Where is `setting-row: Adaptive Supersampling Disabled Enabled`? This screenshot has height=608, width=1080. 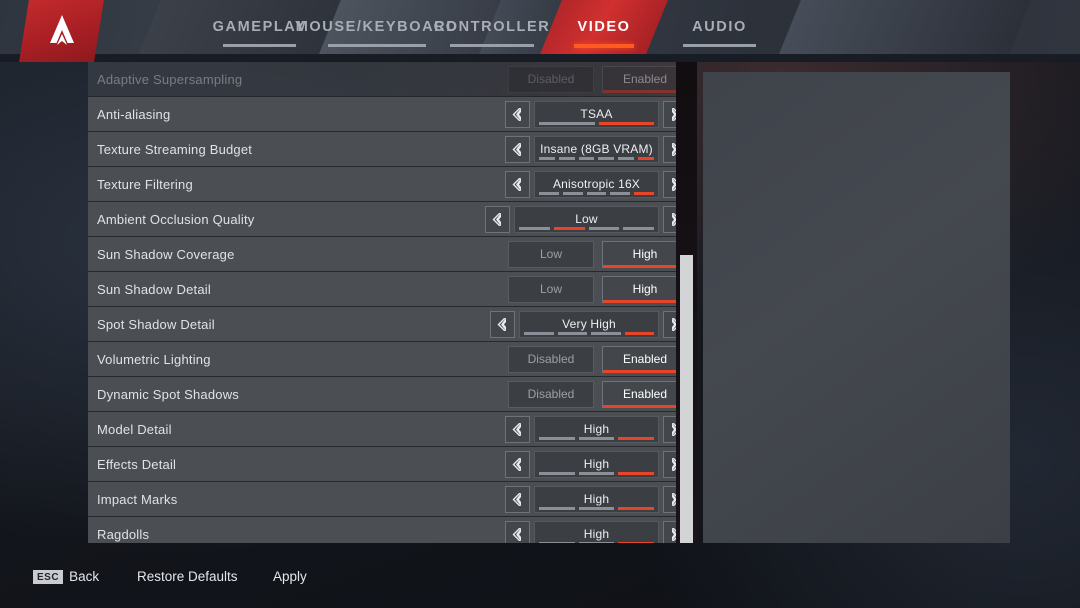 setting-row: Adaptive Supersampling Disabled Enabled is located at coordinates (390, 79).